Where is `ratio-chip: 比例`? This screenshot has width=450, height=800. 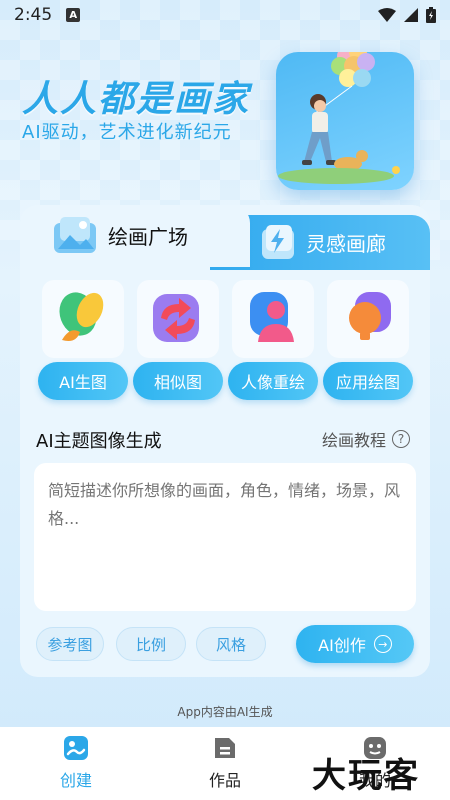
ratio-chip: 比例 is located at coordinates (151, 644).